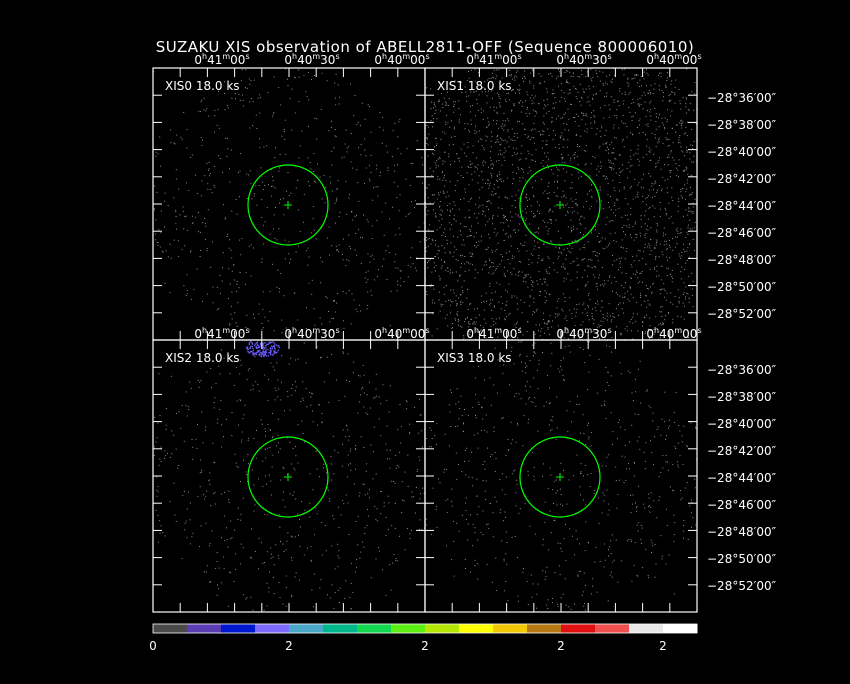  I want to click on panel-label: XIS1 18.0 ks, so click(474, 86).